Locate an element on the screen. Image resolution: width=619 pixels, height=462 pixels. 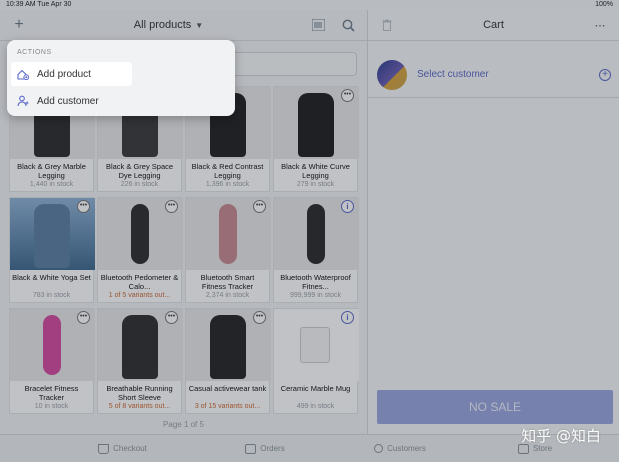
add-product-icon is located at coordinates (23, 74).